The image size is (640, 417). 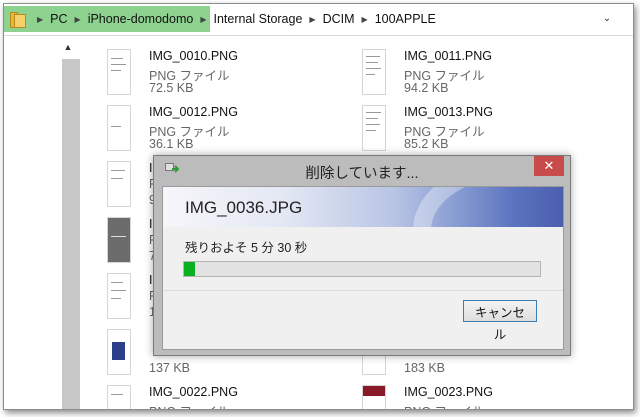 What do you see at coordinates (405, 19) in the screenshot?
I see `breadcrumb-100apple: 100APPLE` at bounding box center [405, 19].